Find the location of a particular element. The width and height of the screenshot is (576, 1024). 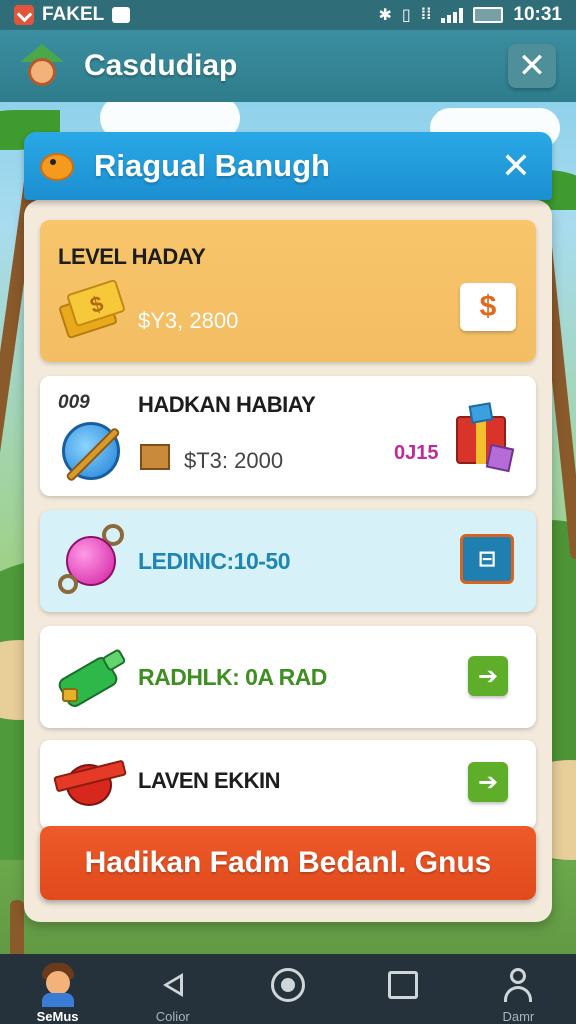

reward-card-radhlk: RADHLK: 0A RAD ➔ is located at coordinates (288, 677).